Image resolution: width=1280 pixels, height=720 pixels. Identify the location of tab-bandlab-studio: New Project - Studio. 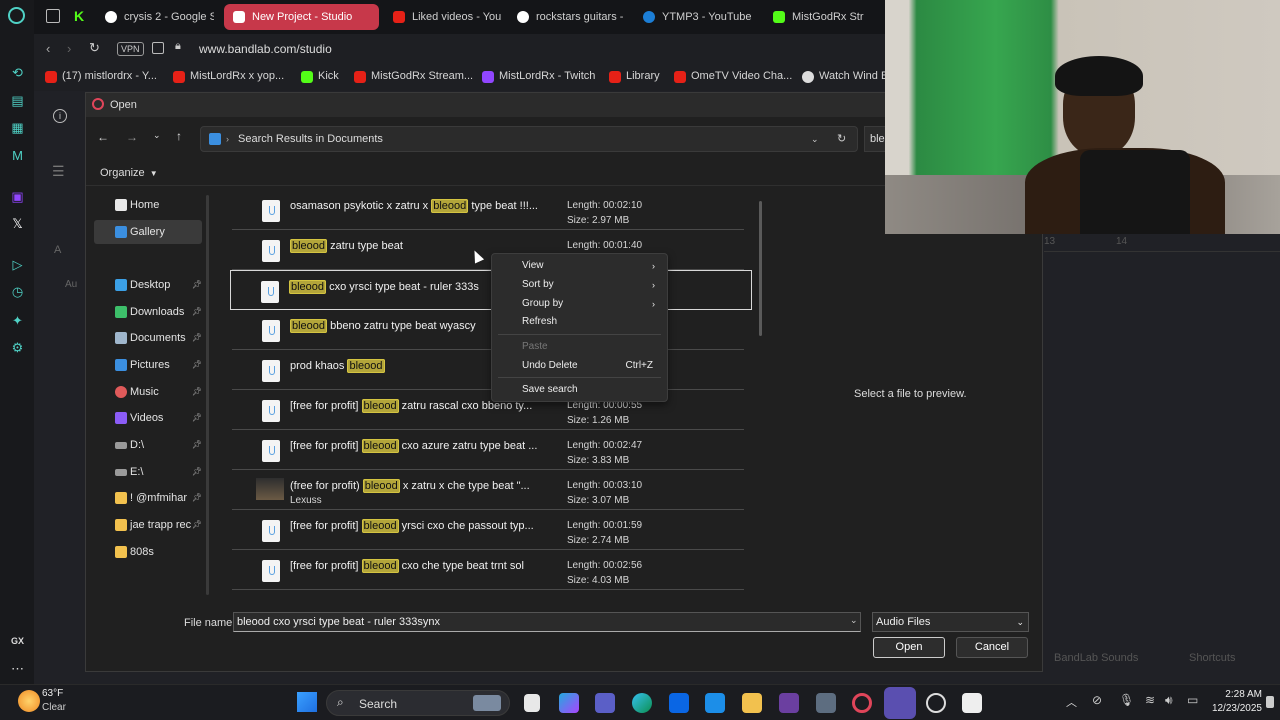
(301, 17).